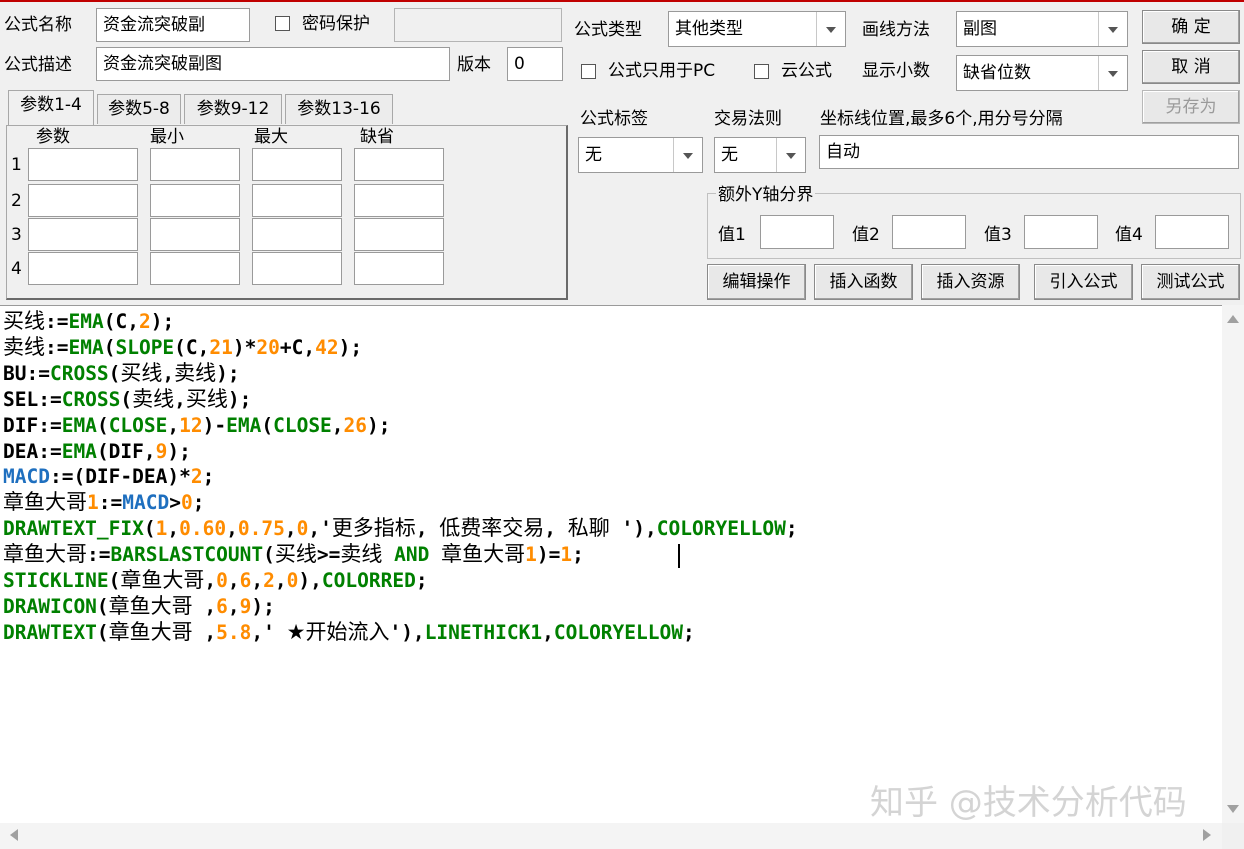 This screenshot has width=1244, height=849. What do you see at coordinates (896, 30) in the screenshot?
I see `draw-method-label: 画线方法` at bounding box center [896, 30].